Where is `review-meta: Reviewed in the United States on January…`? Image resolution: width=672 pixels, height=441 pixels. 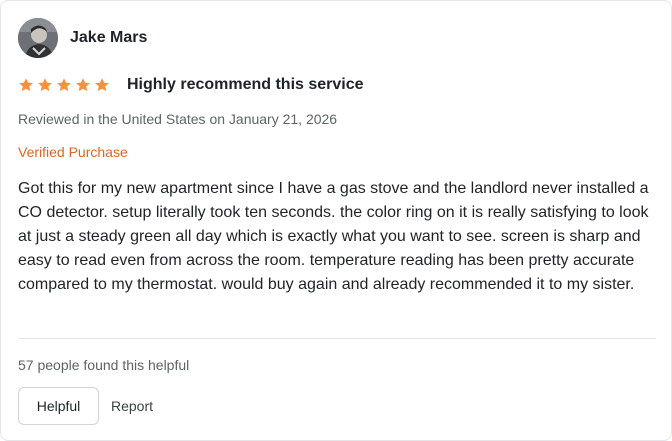 review-meta: Reviewed in the United States on January… is located at coordinates (178, 119).